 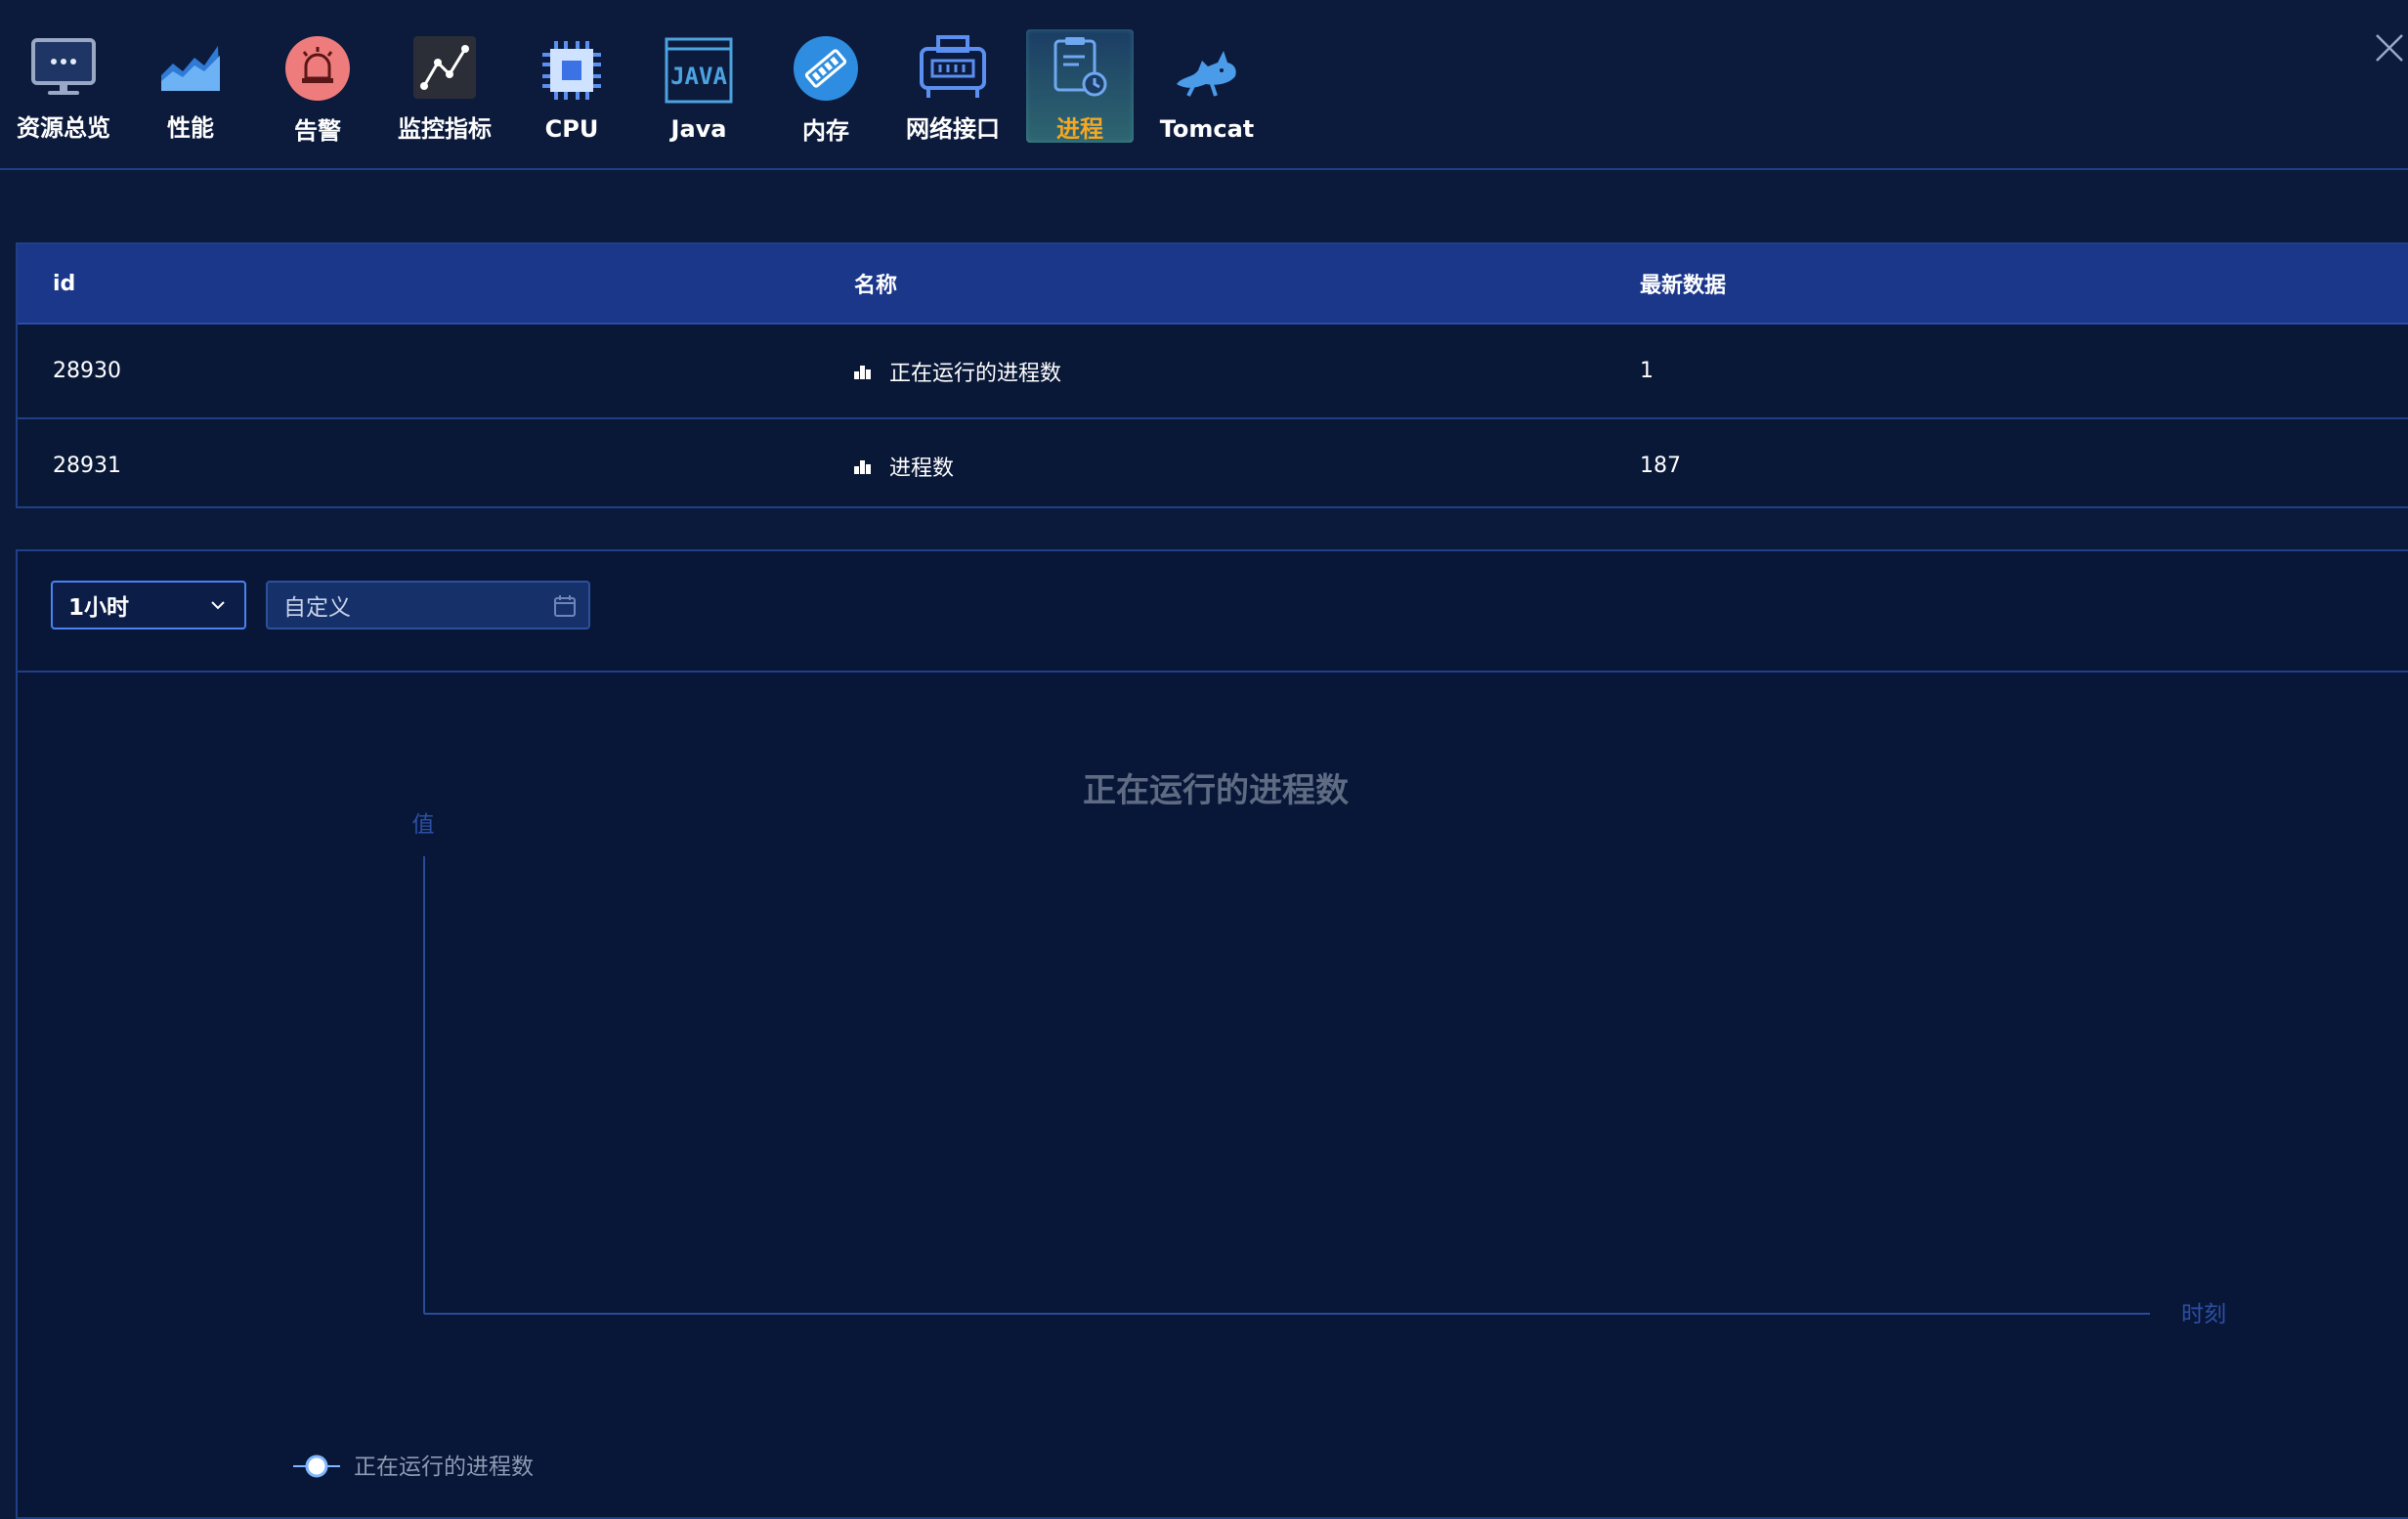 I want to click on tomcat-icon, so click(x=1207, y=70).